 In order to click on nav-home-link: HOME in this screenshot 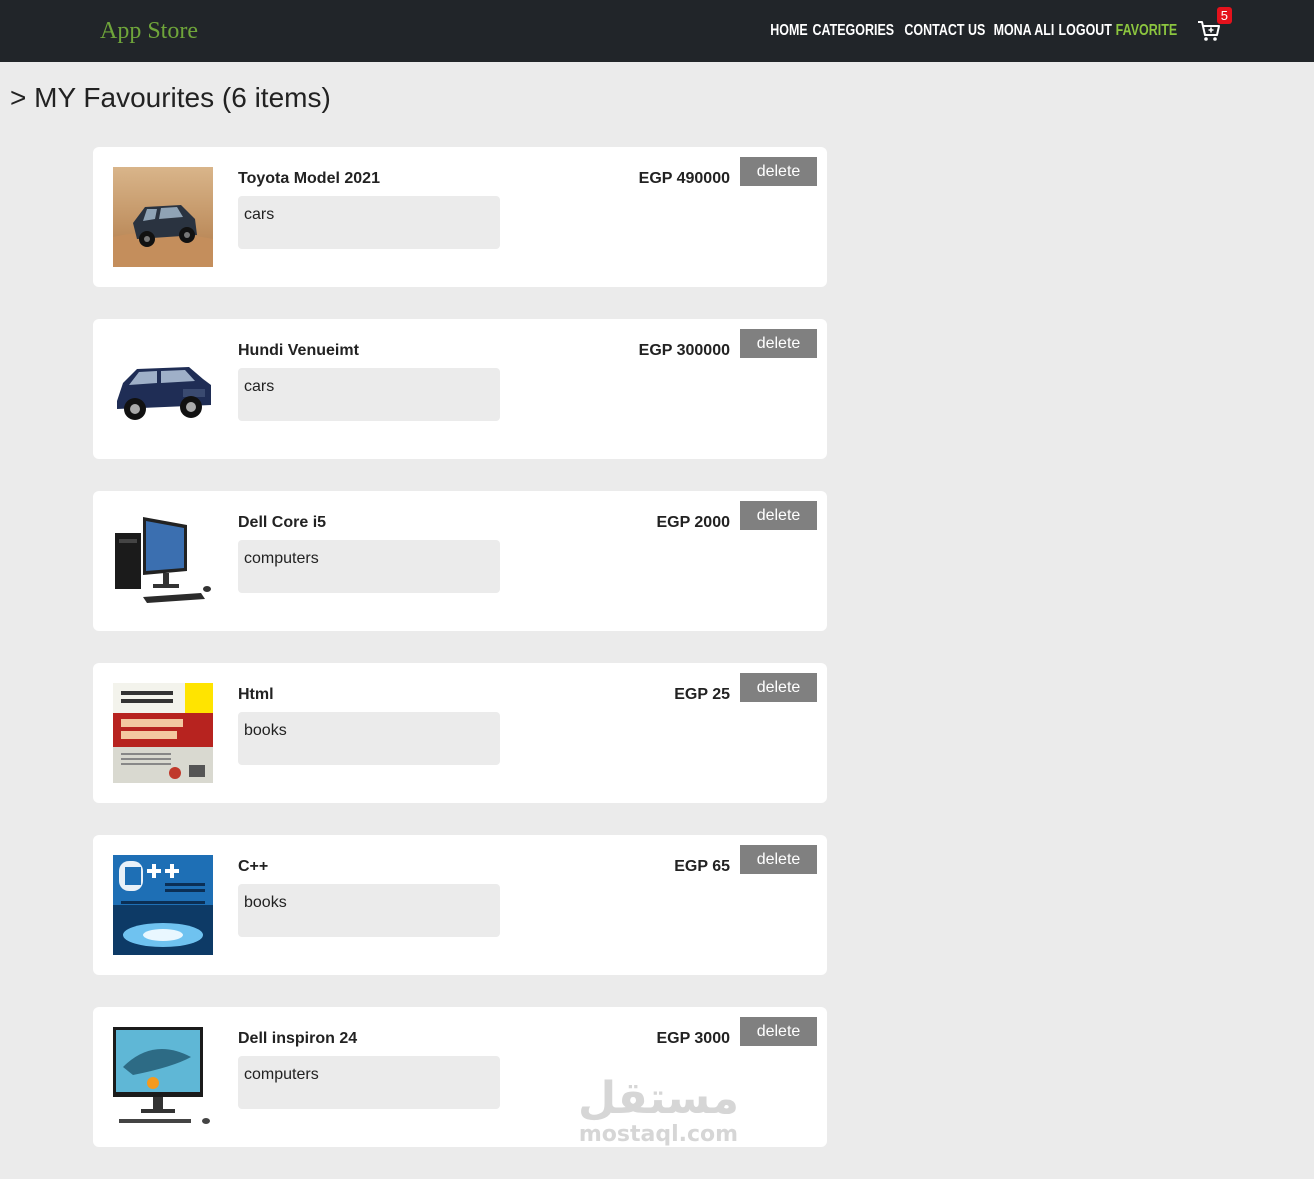, I will do `click(788, 31)`.